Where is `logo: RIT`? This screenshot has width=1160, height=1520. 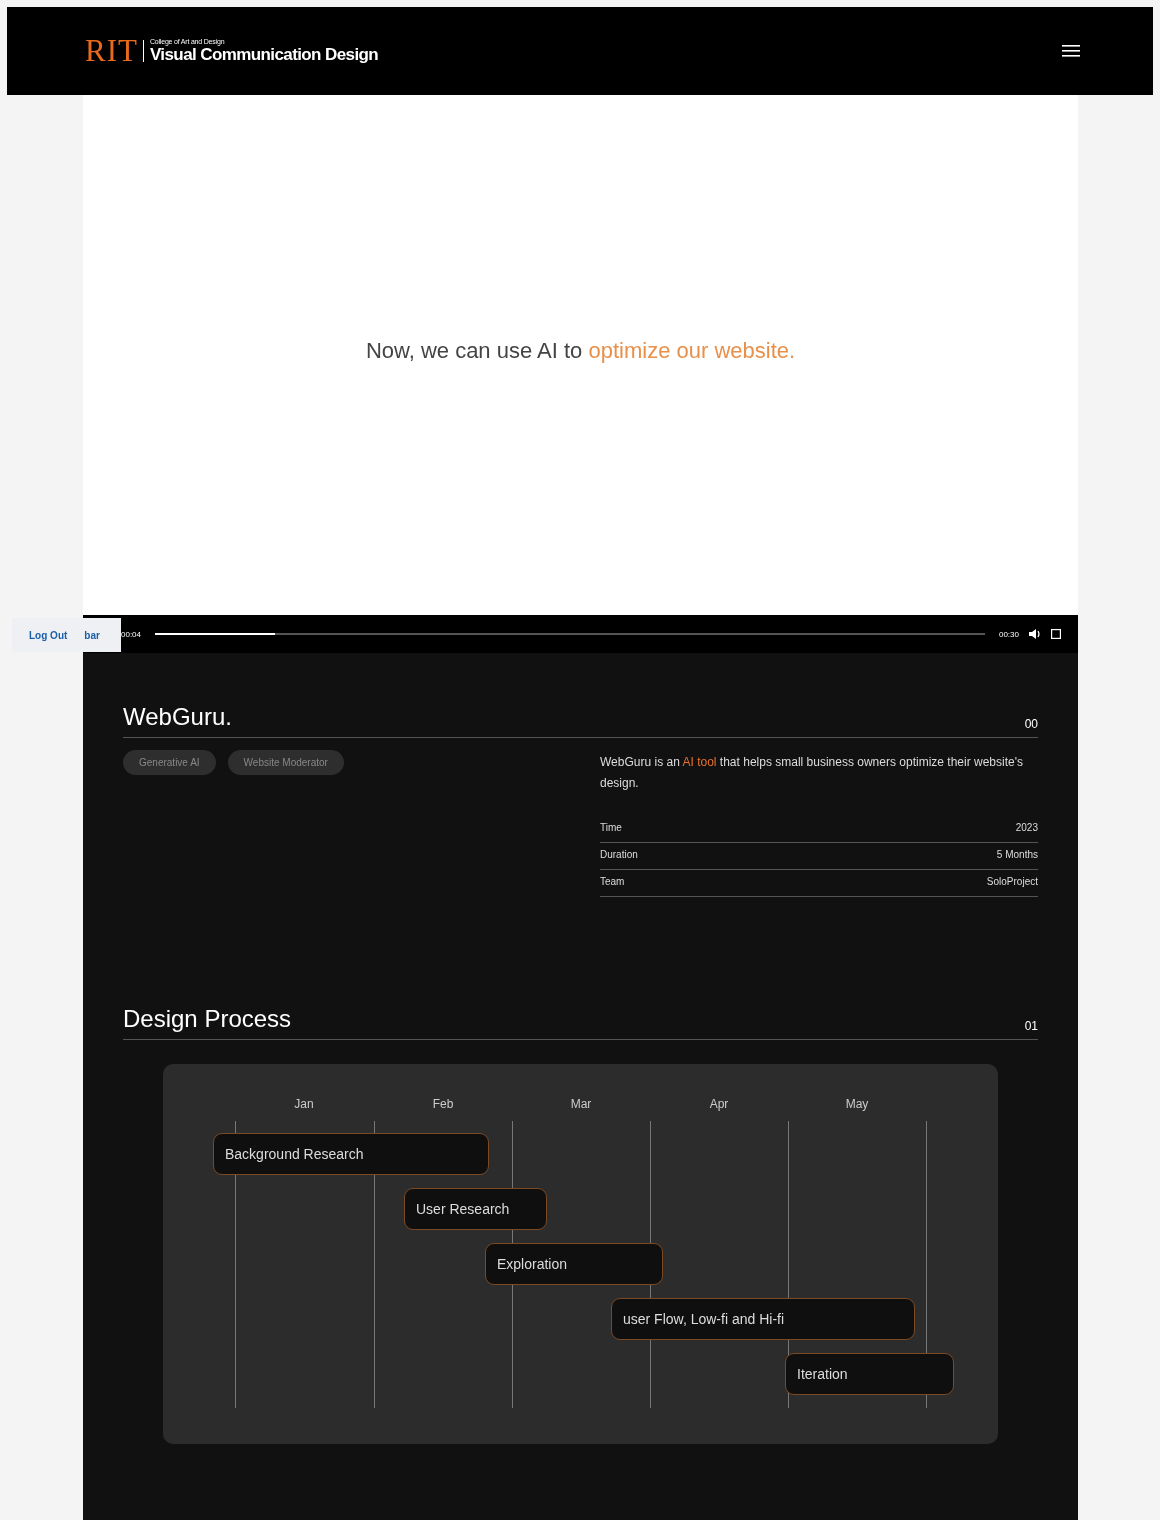
logo: RIT is located at coordinates (111, 51).